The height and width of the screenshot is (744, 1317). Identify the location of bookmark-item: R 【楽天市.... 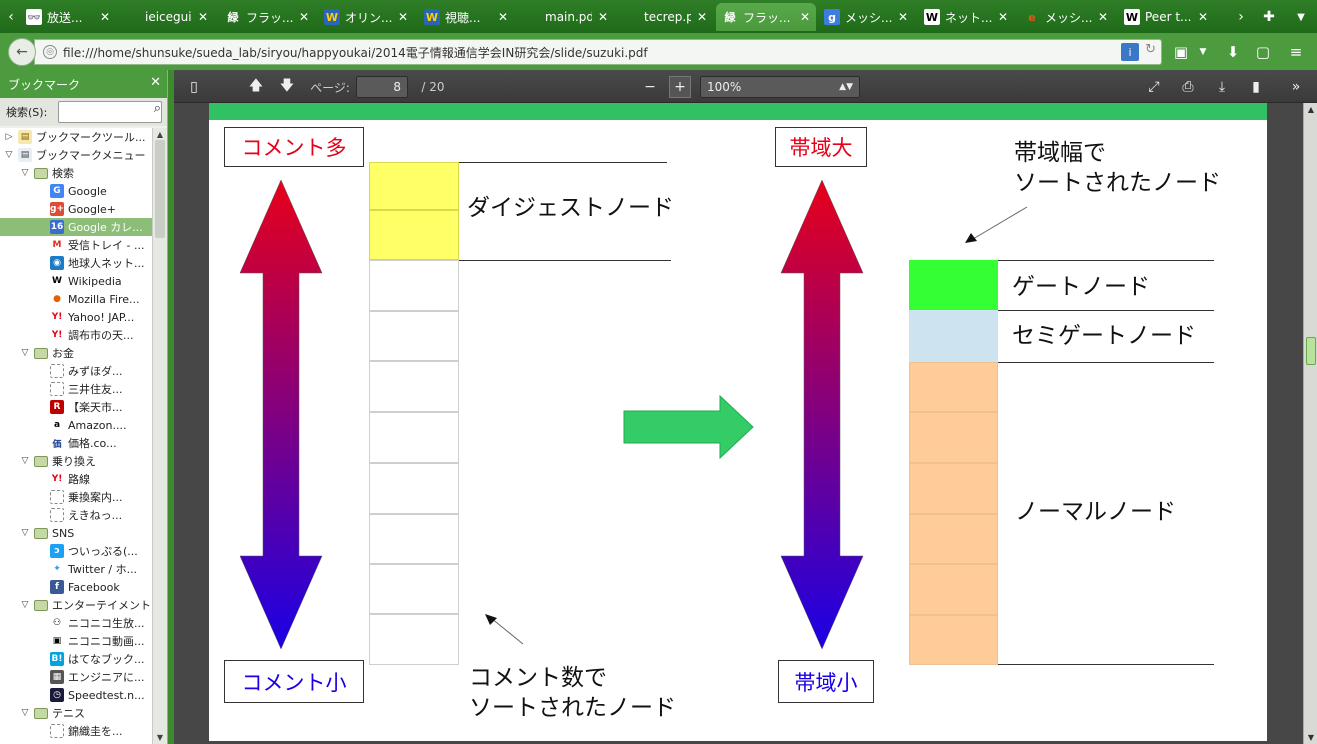
(76, 407).